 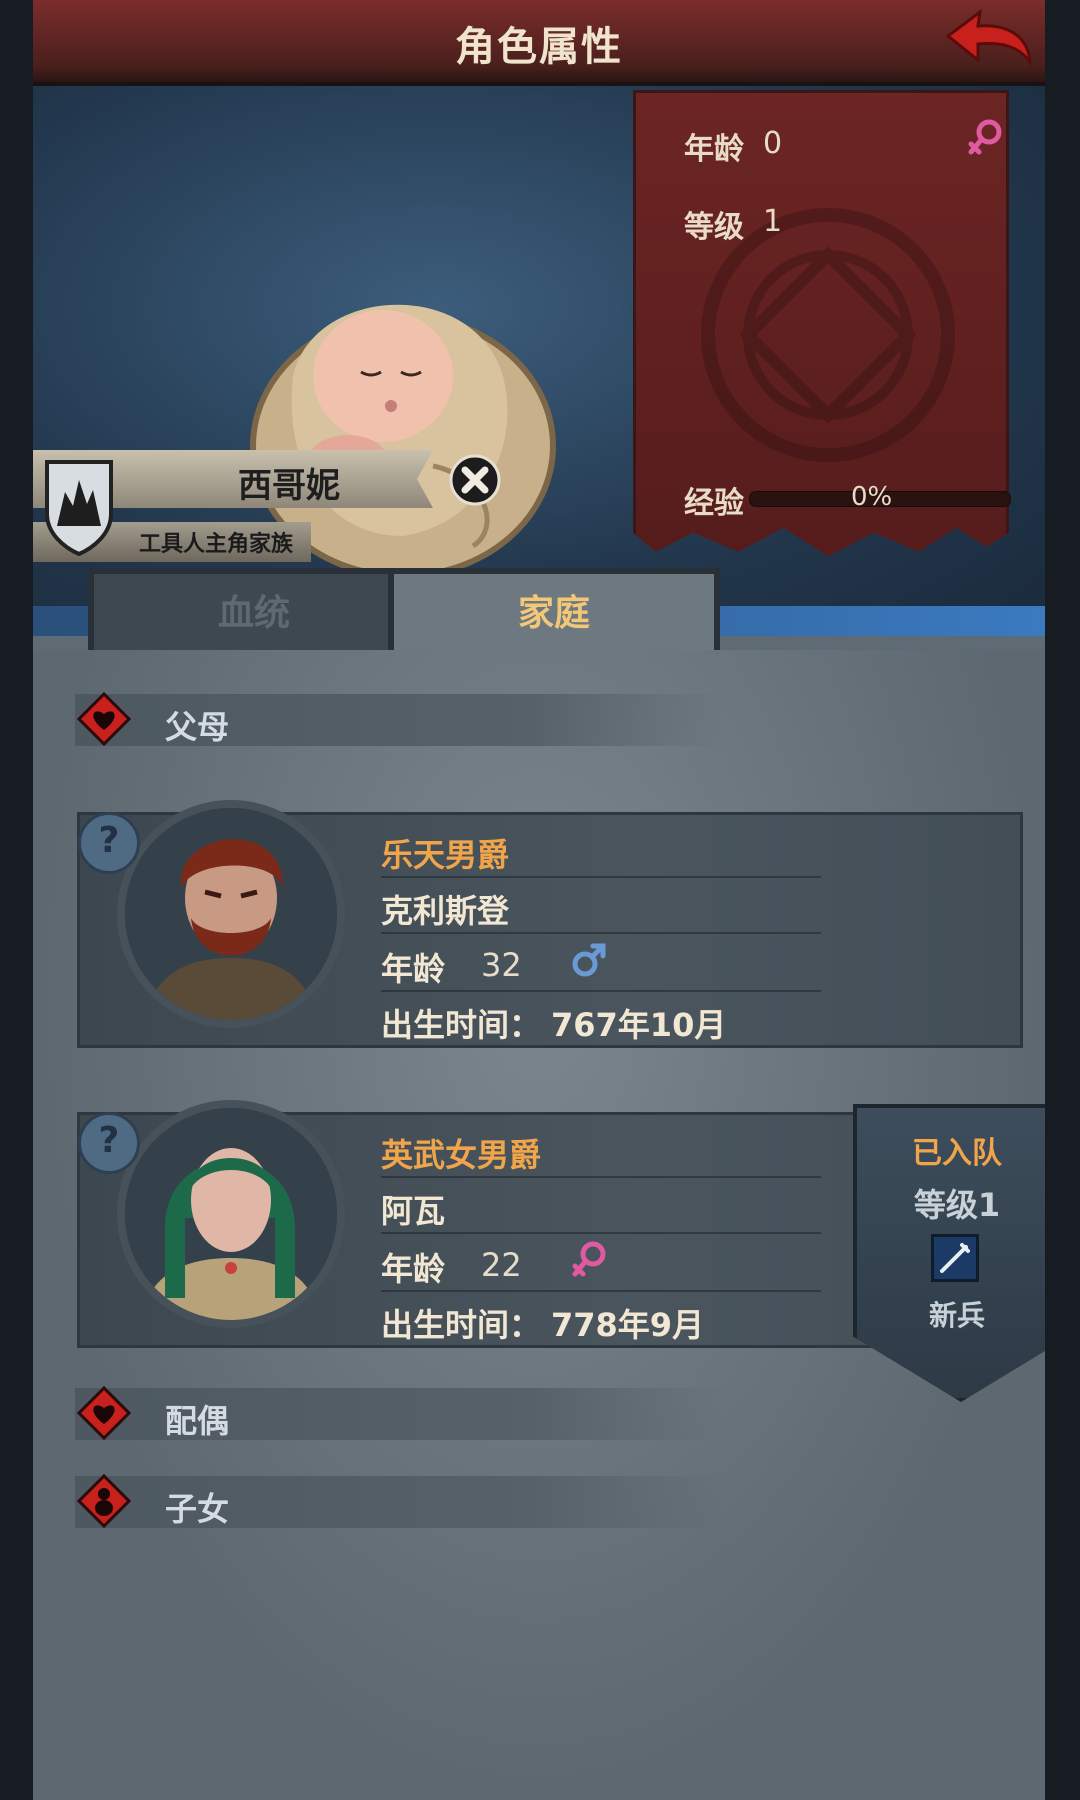 What do you see at coordinates (475, 480) in the screenshot?
I see `close-icon` at bounding box center [475, 480].